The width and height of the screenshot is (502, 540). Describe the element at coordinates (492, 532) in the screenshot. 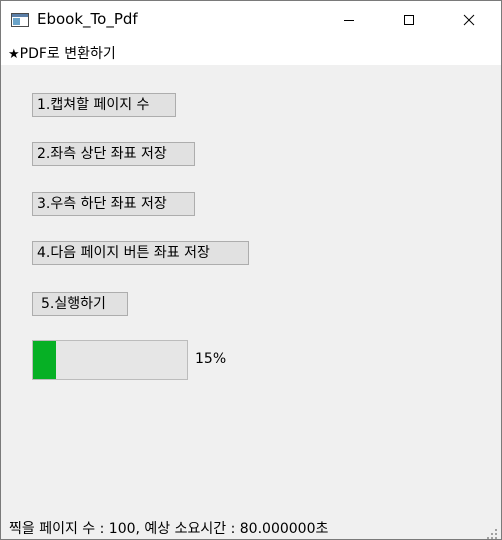

I see `resize-grip-icon` at that location.